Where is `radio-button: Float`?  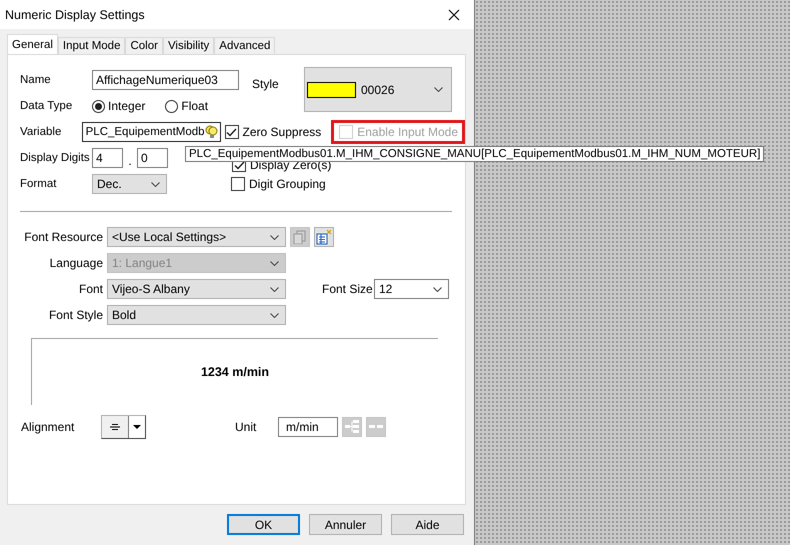
radio-button: Float is located at coordinates (186, 106).